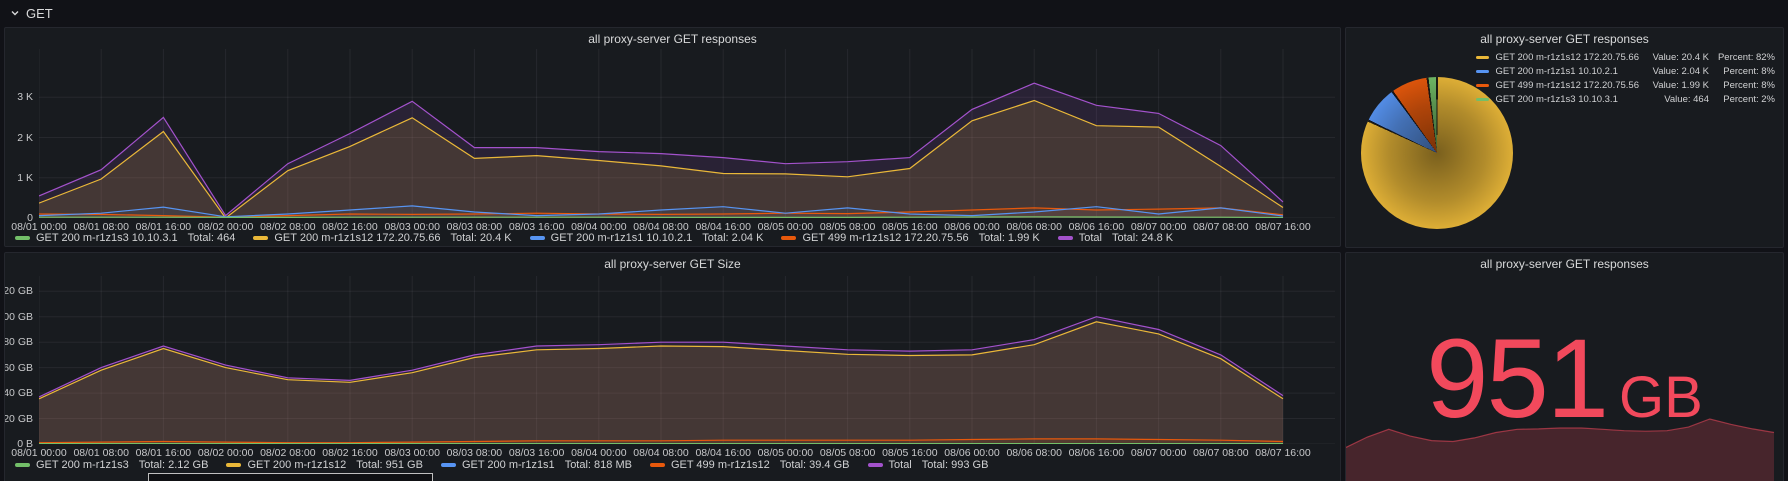 Image resolution: width=1788 pixels, height=481 pixels. What do you see at coordinates (101, 453) in the screenshot?
I see `x-axis-tick-label: 08/01 08:00` at bounding box center [101, 453].